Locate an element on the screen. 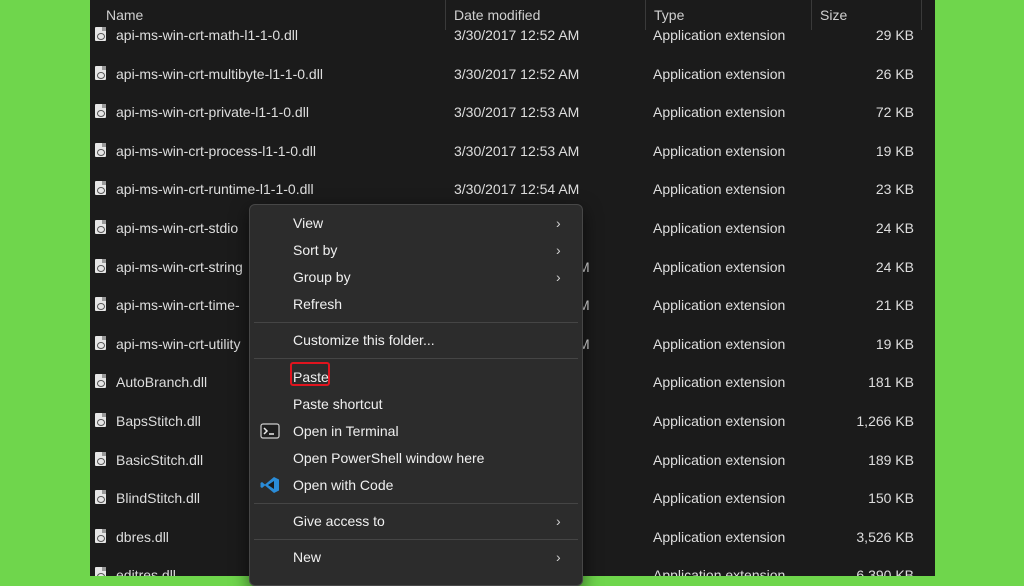  file-size: 29 KB is located at coordinates (894, 35).